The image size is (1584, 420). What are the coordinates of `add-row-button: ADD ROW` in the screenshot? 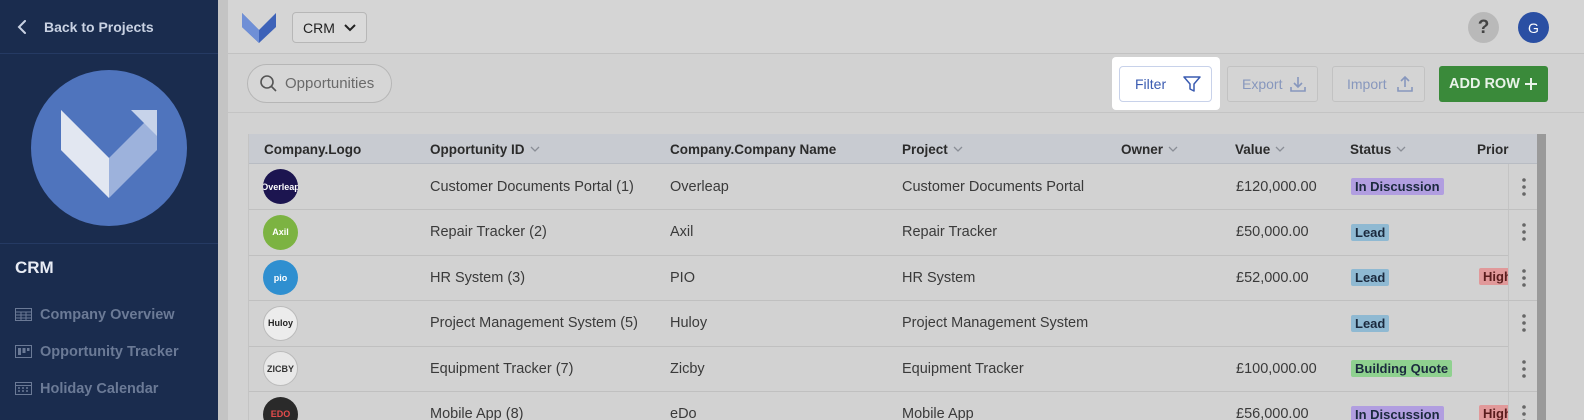 It's located at (1493, 84).